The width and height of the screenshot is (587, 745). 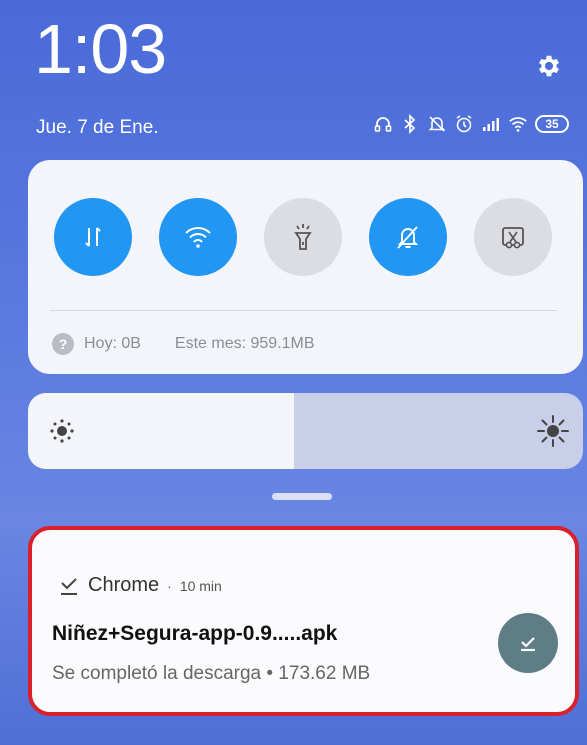 What do you see at coordinates (491, 124) in the screenshot?
I see `cellular-signal-icon` at bounding box center [491, 124].